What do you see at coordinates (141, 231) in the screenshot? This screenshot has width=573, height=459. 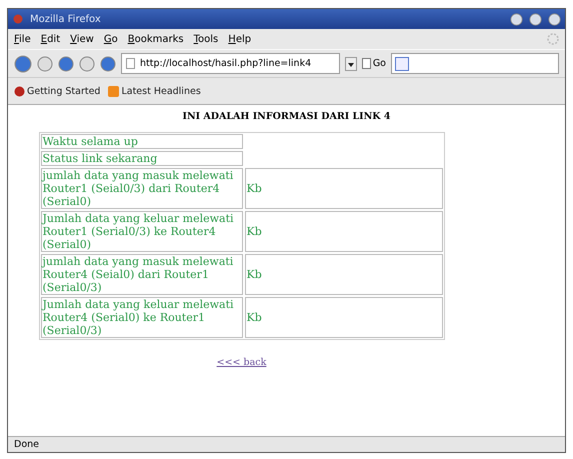 I see `table-cell: Jumlah data yang keluar melewati Router1 (Serial0/3) ke Router4 (Serial0)` at bounding box center [141, 231].